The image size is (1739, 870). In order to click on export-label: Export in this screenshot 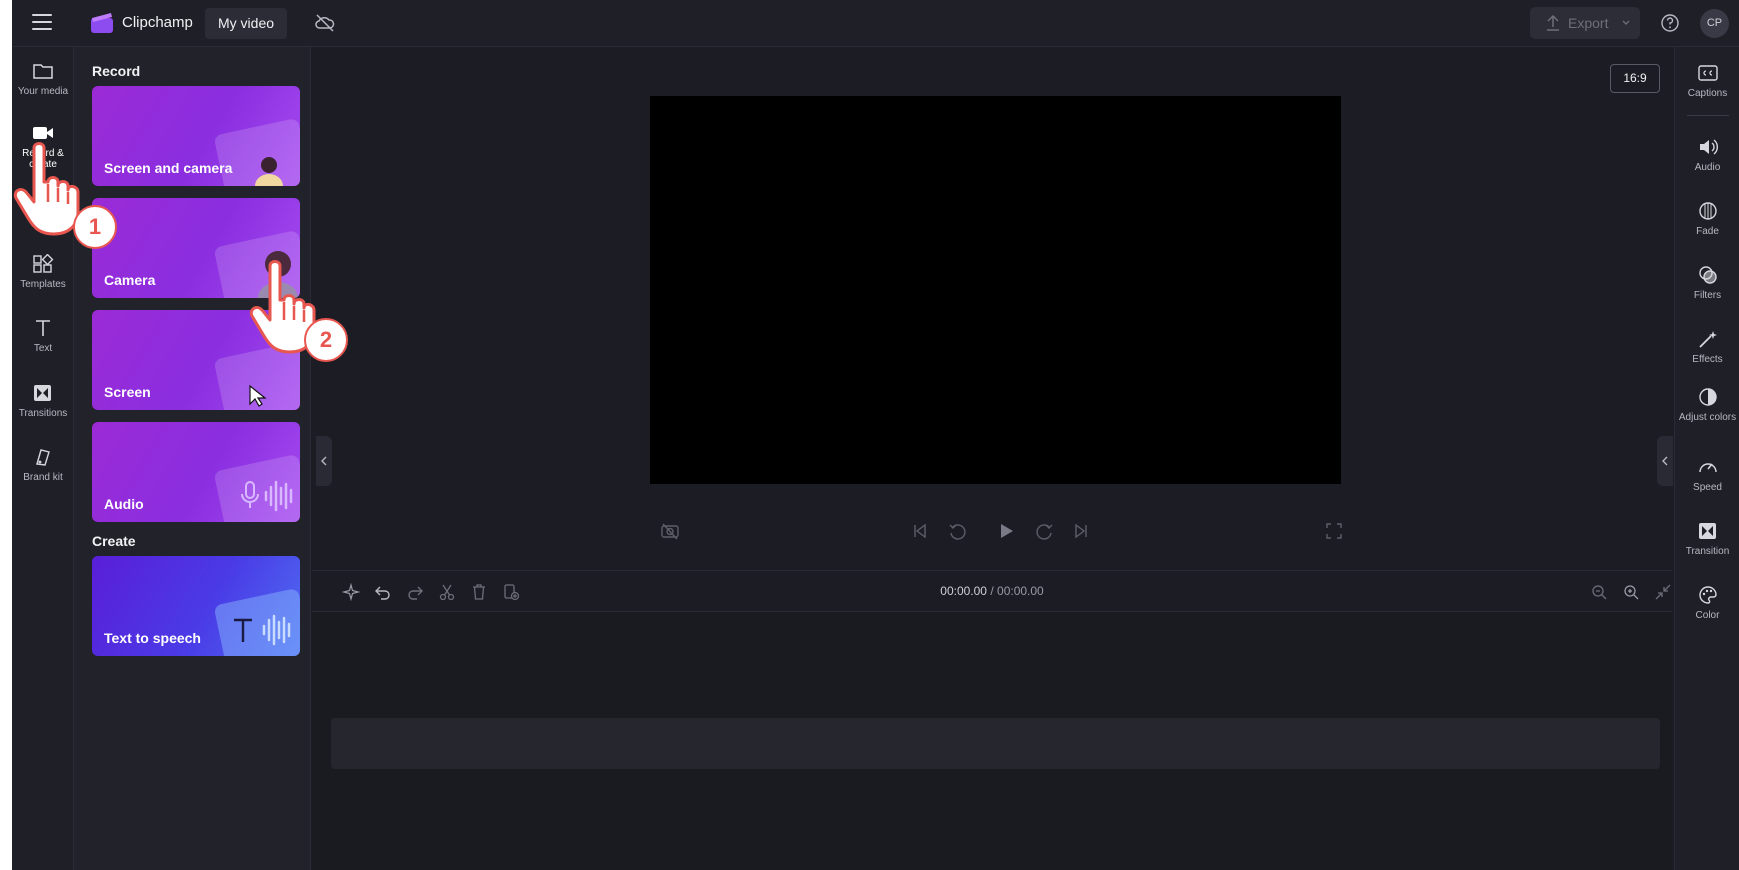, I will do `click(1588, 23)`.